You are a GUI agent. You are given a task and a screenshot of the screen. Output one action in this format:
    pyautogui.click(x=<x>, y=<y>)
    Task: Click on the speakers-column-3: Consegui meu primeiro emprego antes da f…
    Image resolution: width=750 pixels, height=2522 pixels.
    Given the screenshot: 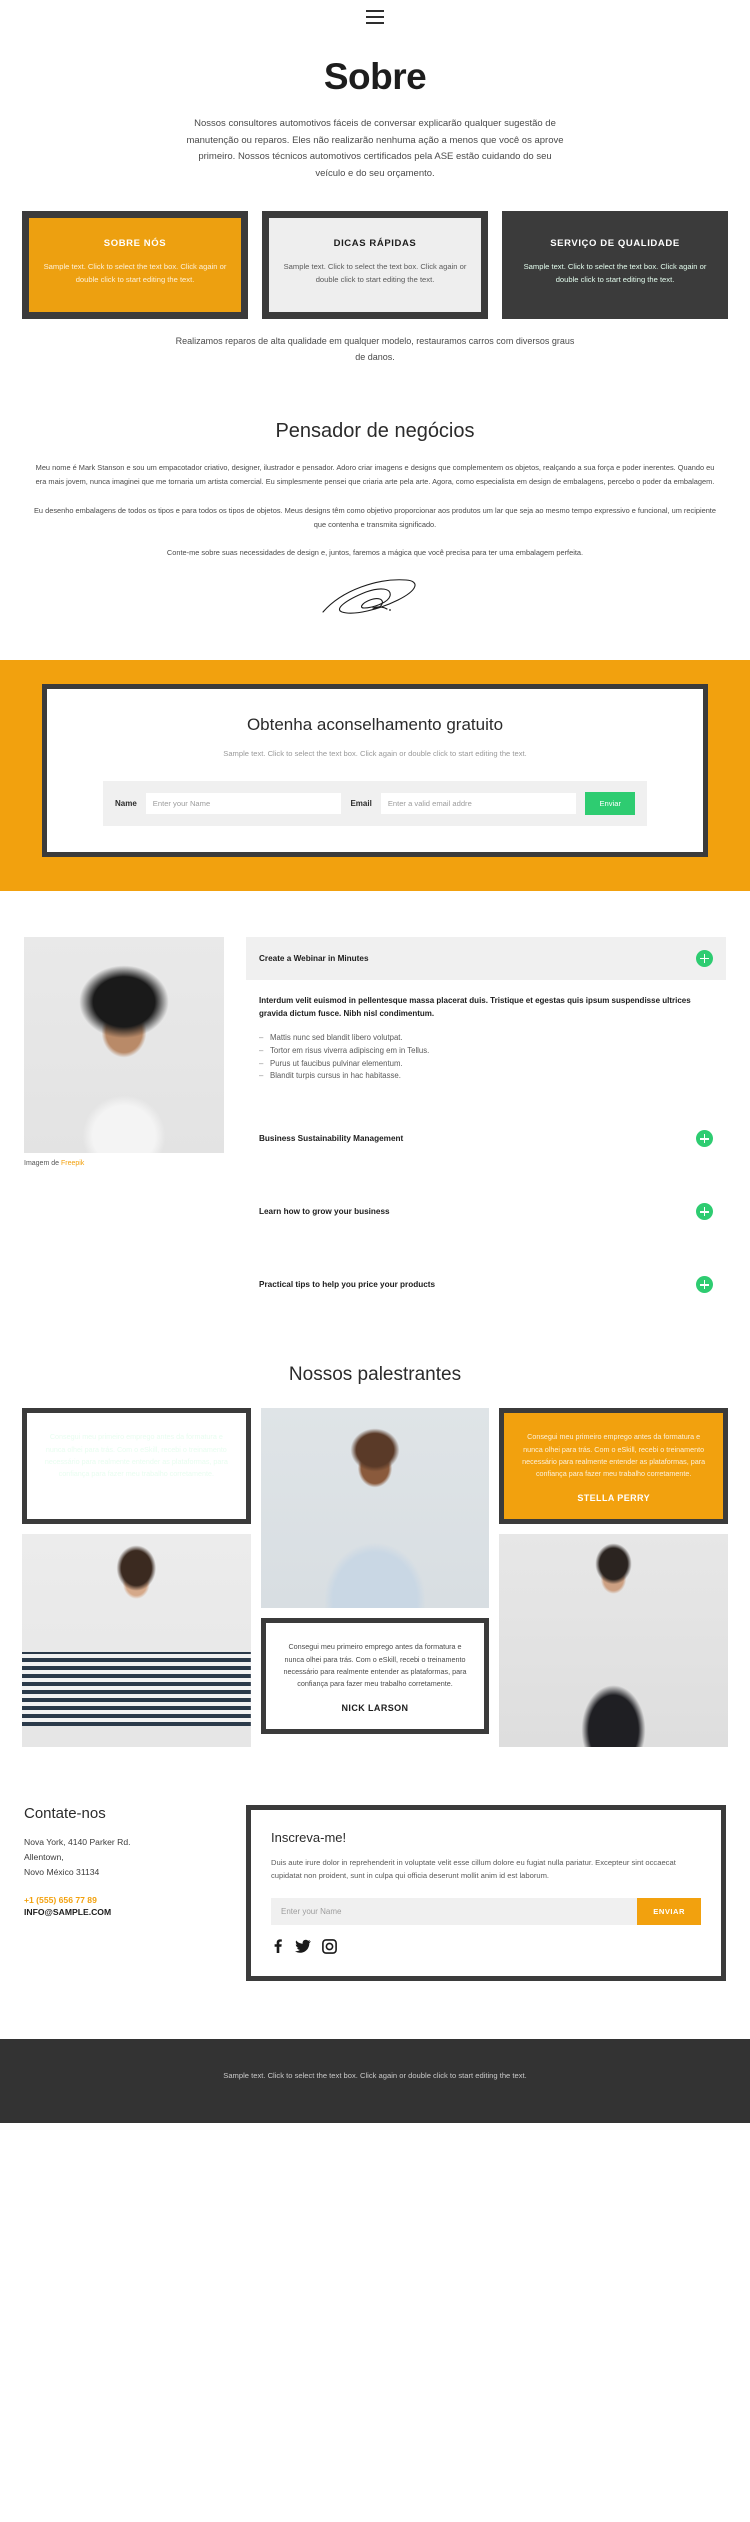 What is the action you would take?
    pyautogui.click(x=613, y=1577)
    